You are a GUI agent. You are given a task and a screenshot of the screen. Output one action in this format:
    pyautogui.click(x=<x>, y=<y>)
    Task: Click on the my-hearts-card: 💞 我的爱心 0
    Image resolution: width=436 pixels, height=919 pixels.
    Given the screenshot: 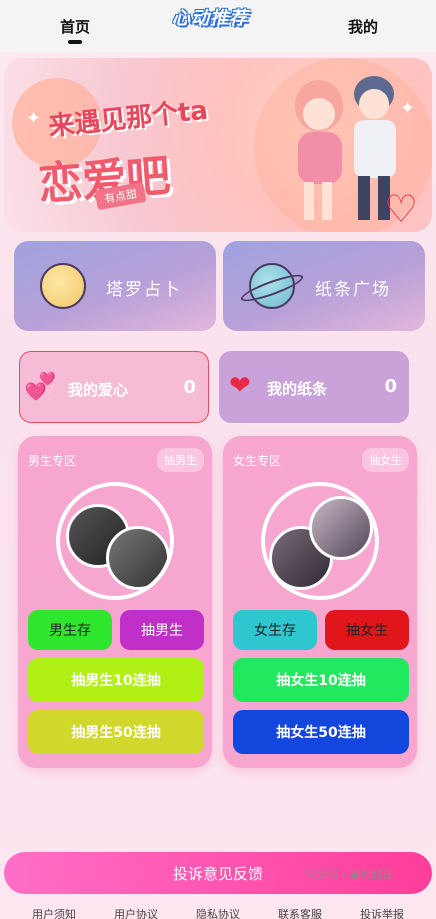 What is the action you would take?
    pyautogui.click(x=114, y=387)
    